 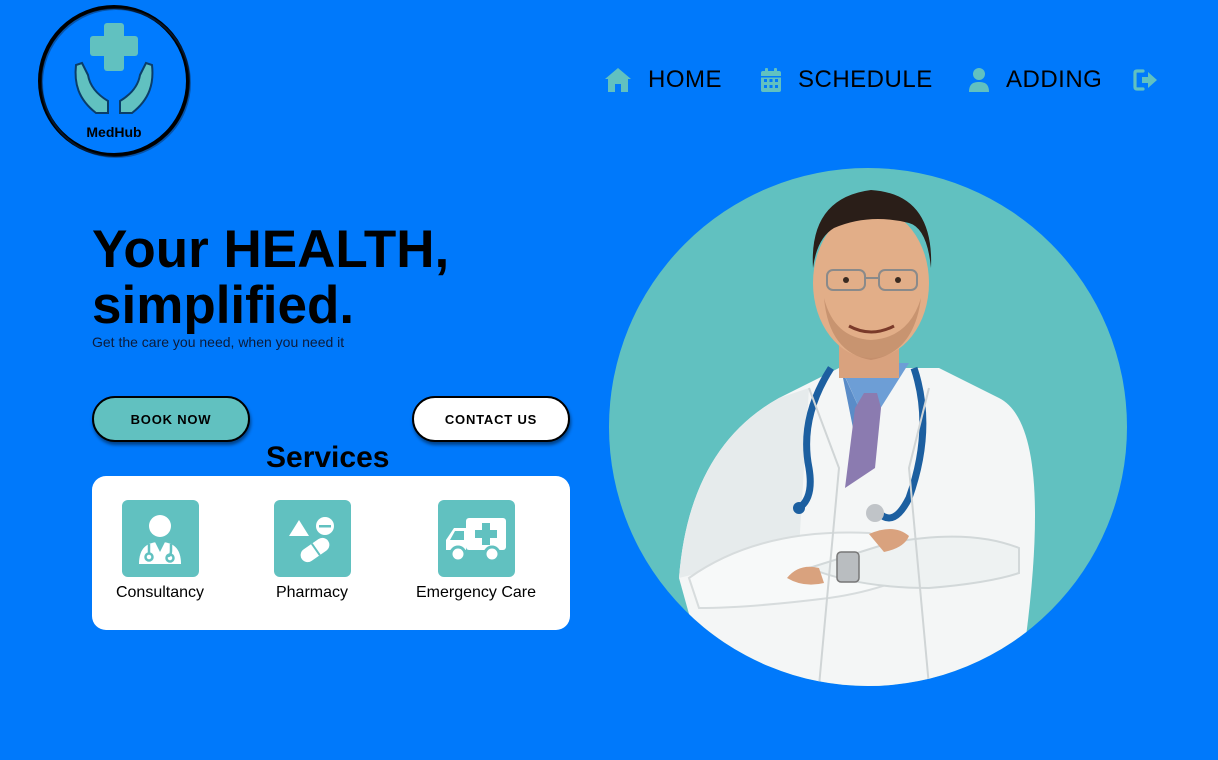 I want to click on services-title: Services, so click(x=328, y=457).